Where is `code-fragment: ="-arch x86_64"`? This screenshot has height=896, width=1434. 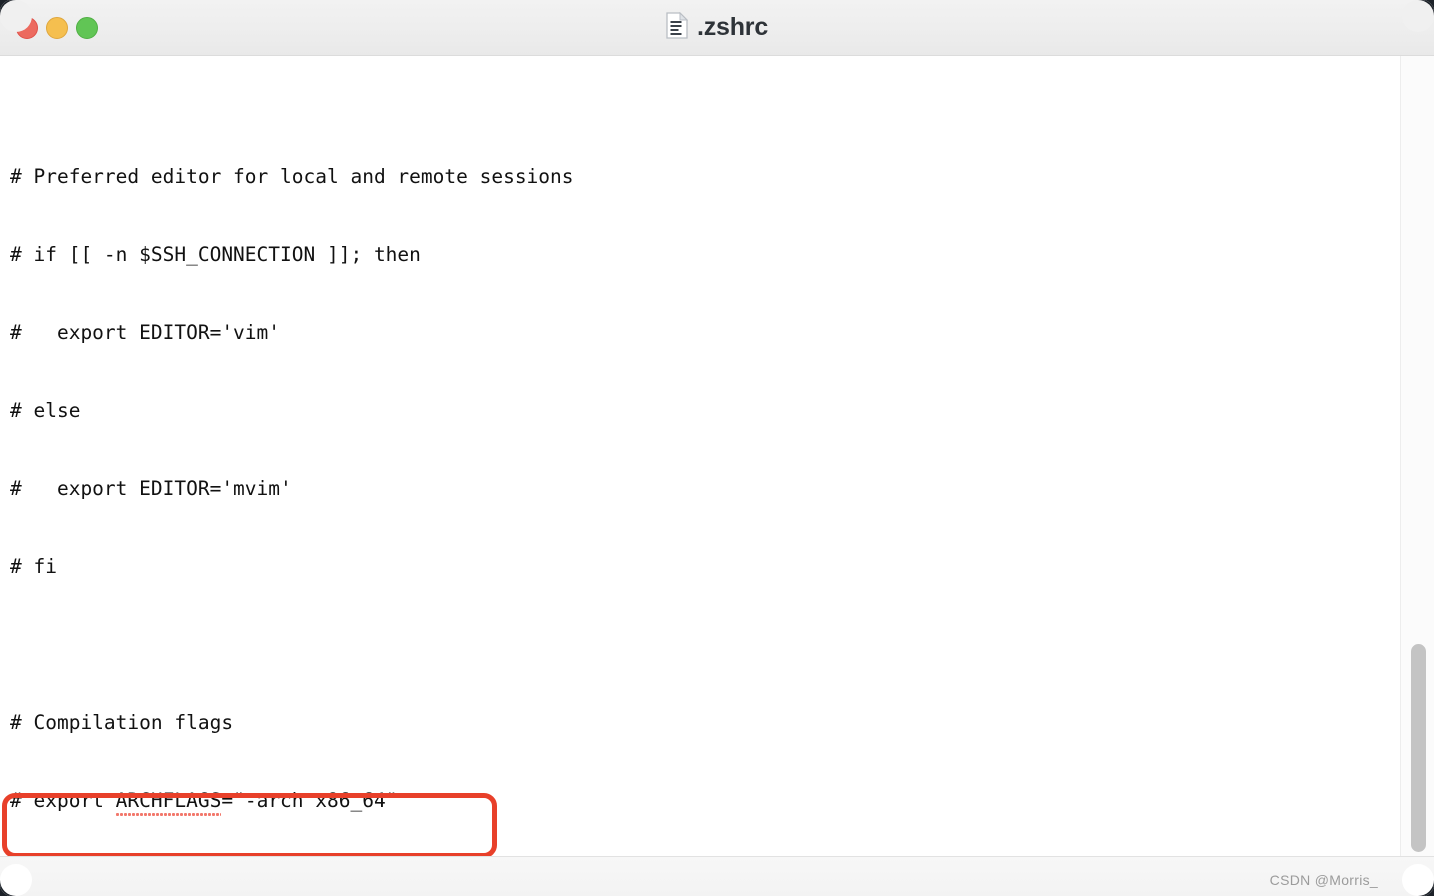
code-fragment: ="-arch x86_64" is located at coordinates (309, 800).